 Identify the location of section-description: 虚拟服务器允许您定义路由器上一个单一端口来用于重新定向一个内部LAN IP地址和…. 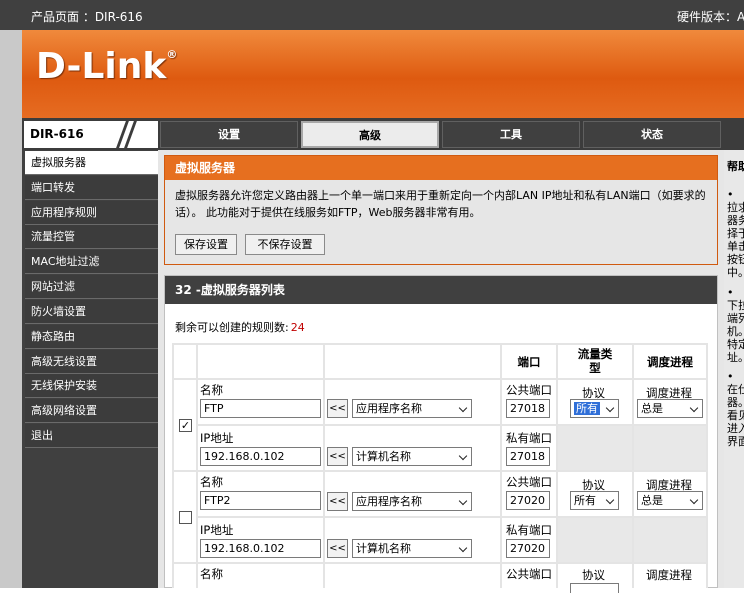
(440, 204).